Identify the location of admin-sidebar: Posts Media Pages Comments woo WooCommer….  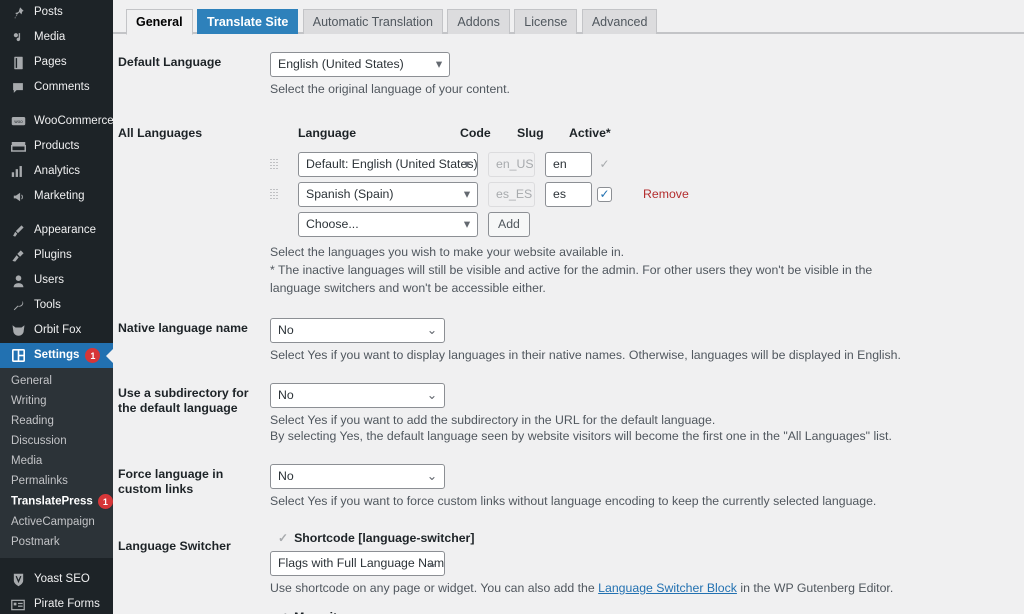
(56, 307).